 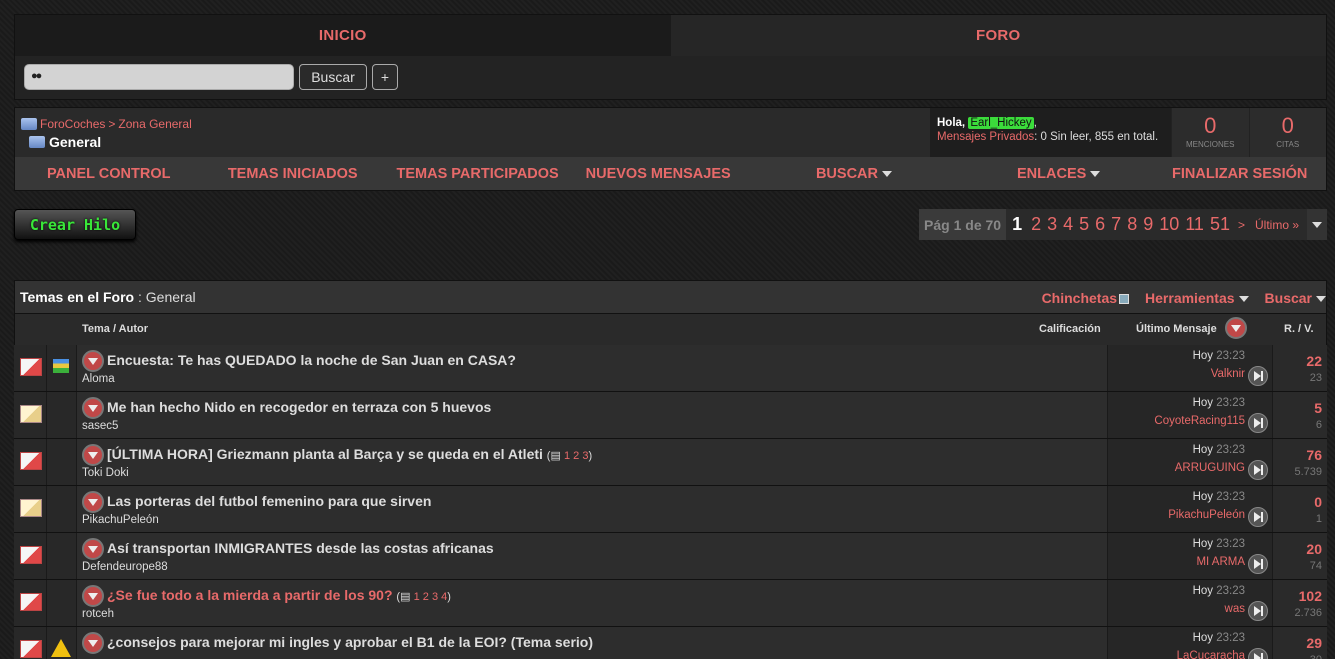 I want to click on column-rating: Calificación, so click(x=1070, y=329).